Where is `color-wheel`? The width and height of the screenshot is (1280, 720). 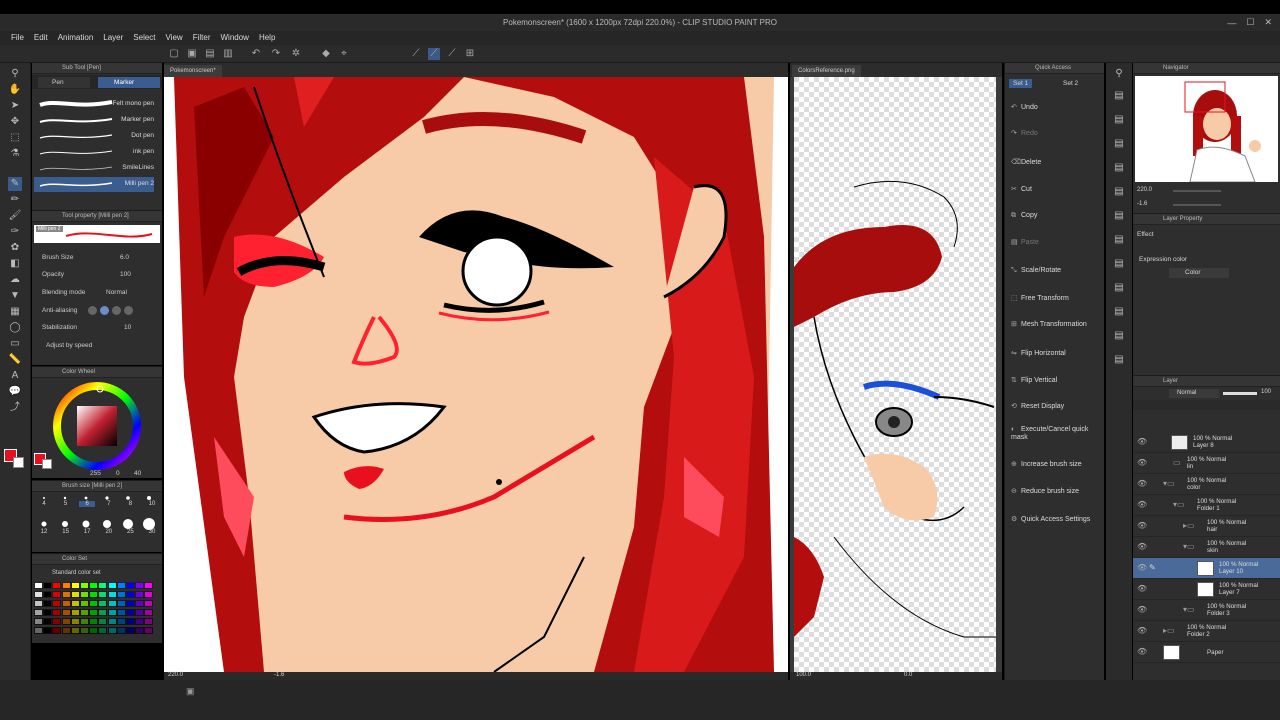 color-wheel is located at coordinates (97, 426).